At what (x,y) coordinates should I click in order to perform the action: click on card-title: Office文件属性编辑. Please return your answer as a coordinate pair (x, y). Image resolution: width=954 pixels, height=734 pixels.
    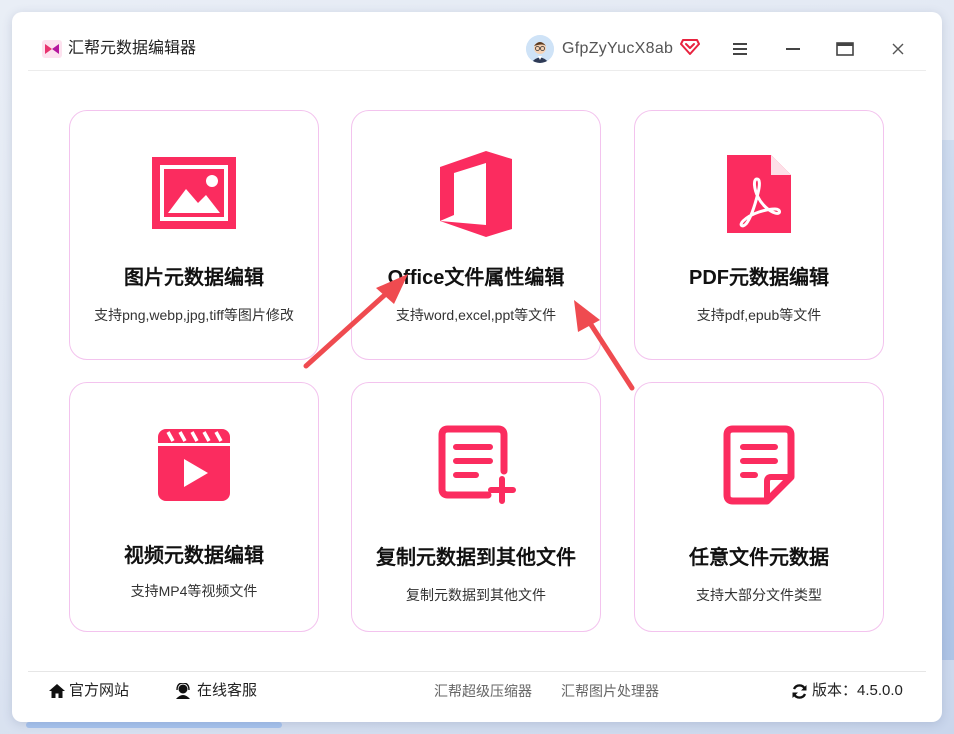
    Looking at the image, I should click on (476, 278).